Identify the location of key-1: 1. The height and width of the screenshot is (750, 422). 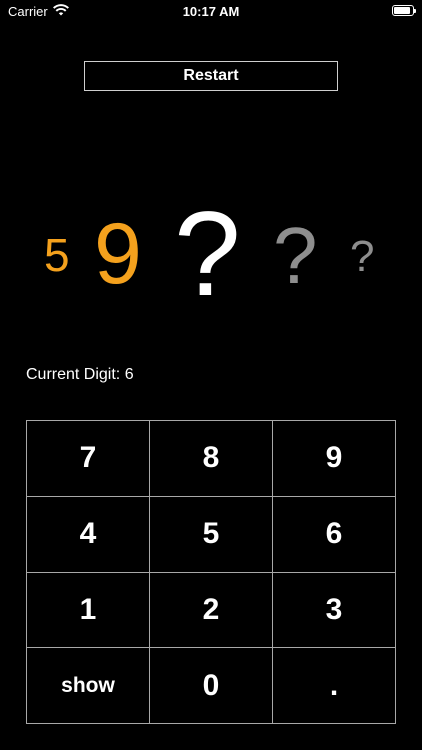
(88, 610).